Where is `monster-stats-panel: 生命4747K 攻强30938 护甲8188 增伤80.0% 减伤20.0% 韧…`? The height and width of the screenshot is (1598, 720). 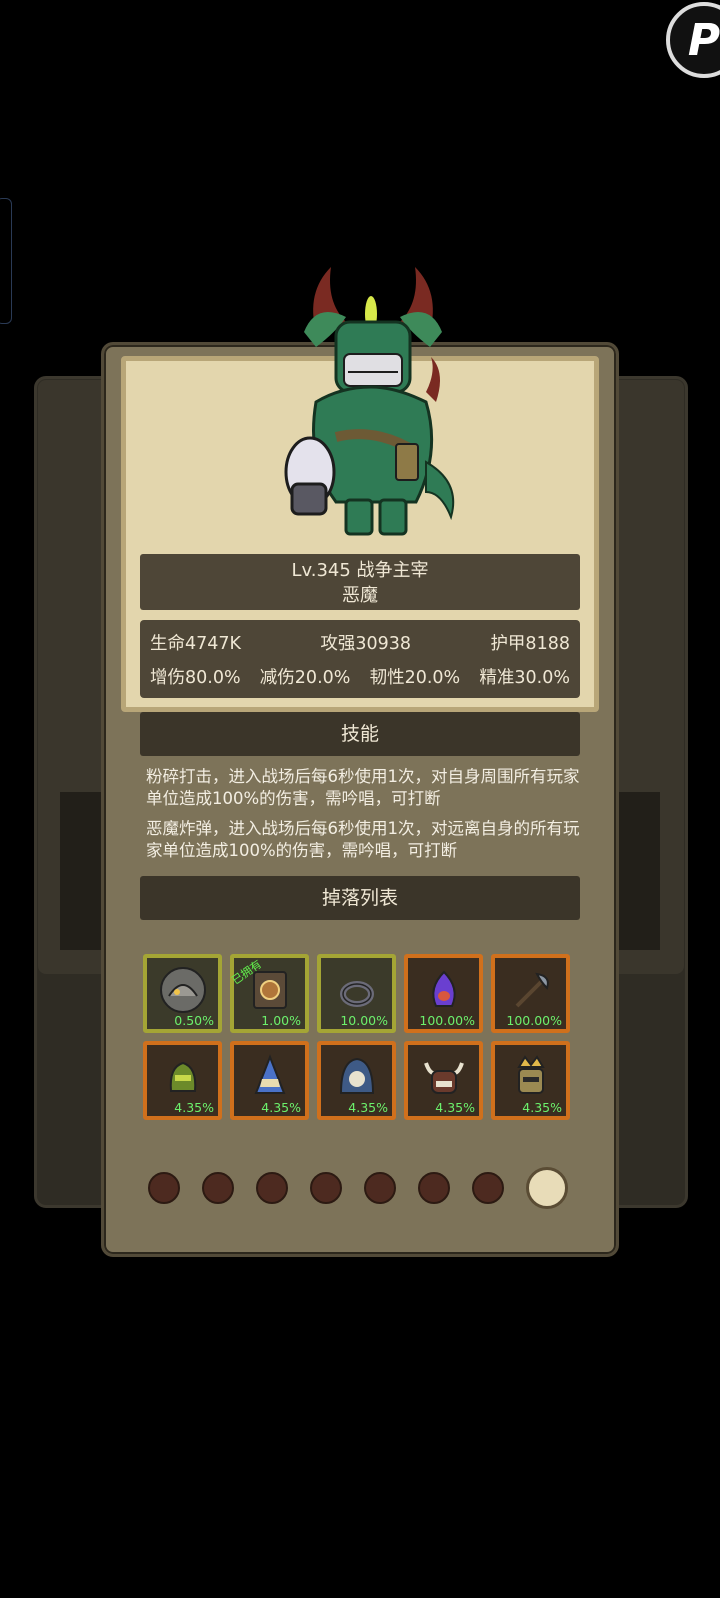 monster-stats-panel: 生命4747K 攻强30938 护甲8188 增伤80.0% 减伤20.0% 韧… is located at coordinates (360, 659).